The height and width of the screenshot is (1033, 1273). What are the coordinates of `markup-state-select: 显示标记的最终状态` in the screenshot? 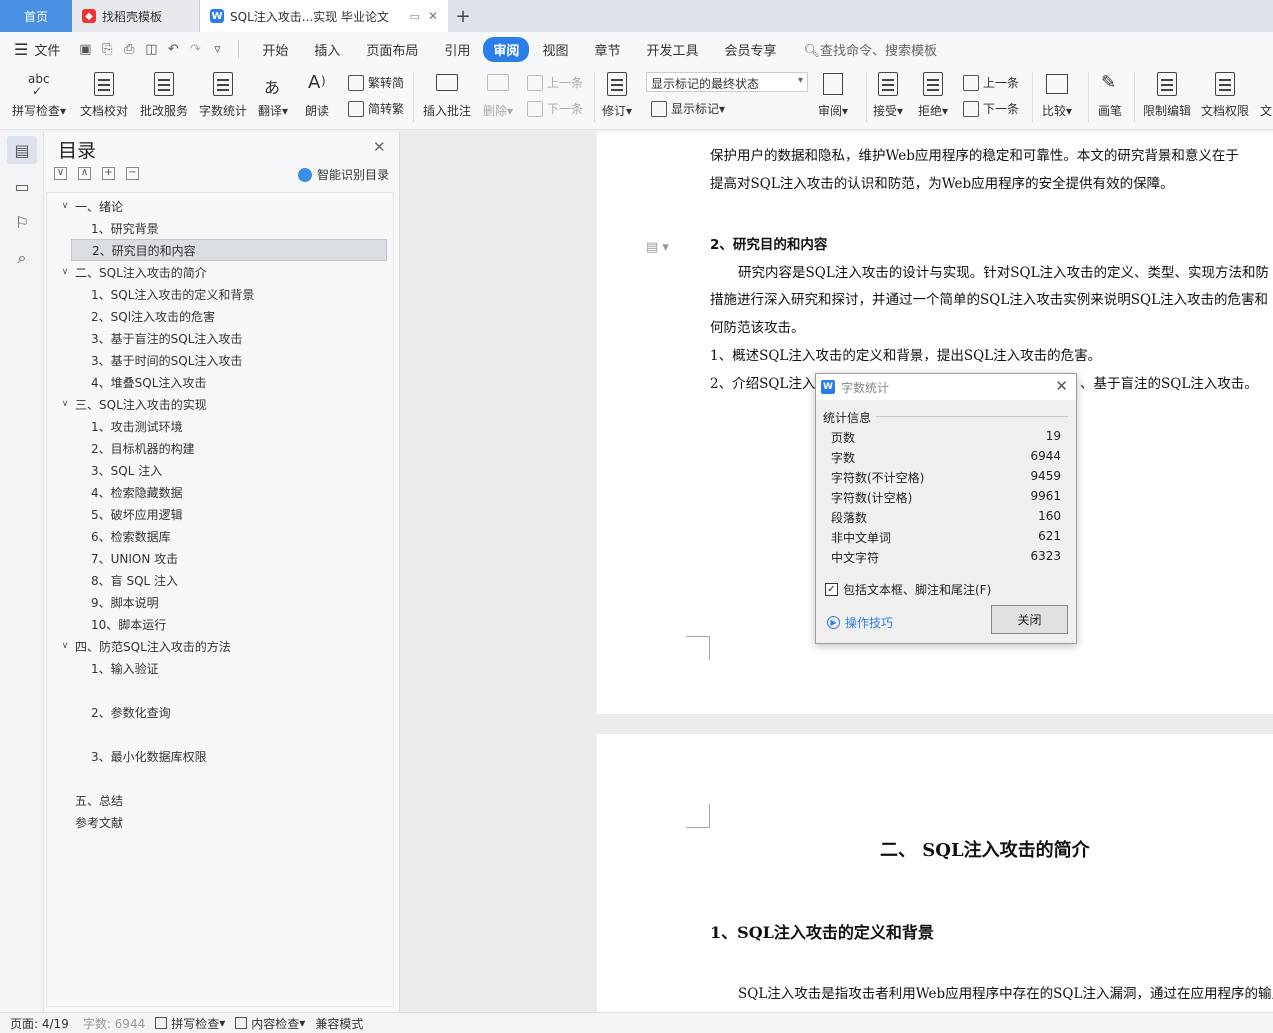 It's located at (727, 82).